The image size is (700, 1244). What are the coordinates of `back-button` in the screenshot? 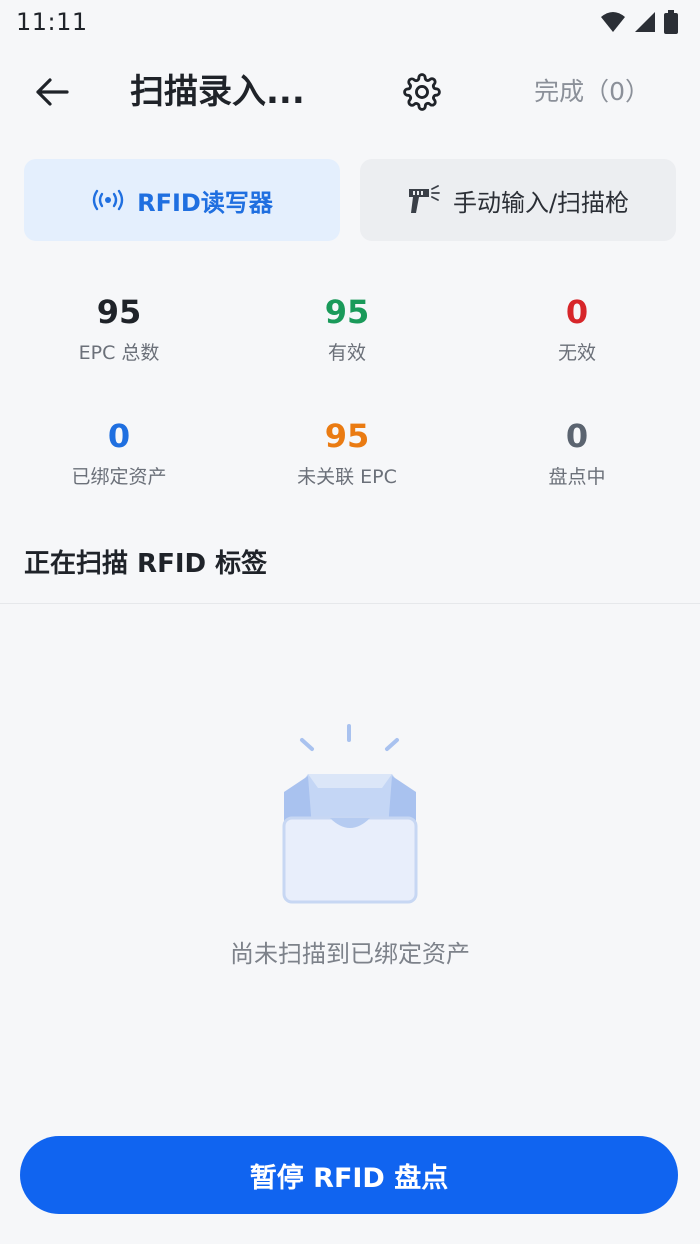 It's located at (52, 92).